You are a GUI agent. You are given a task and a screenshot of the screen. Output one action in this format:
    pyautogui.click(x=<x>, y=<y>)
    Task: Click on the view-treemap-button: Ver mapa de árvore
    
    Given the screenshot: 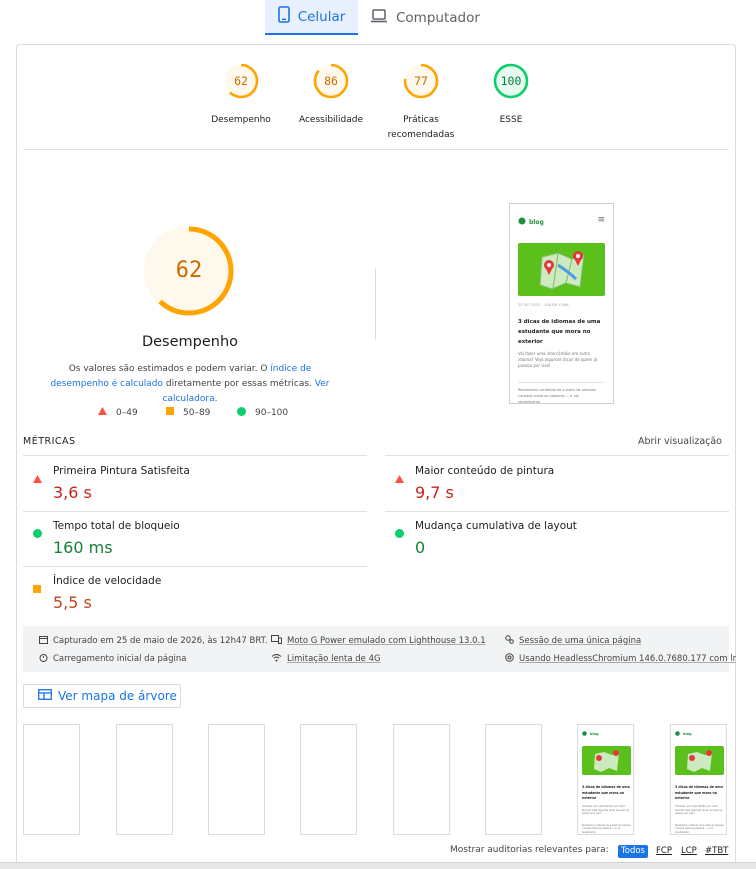 What is the action you would take?
    pyautogui.click(x=102, y=696)
    